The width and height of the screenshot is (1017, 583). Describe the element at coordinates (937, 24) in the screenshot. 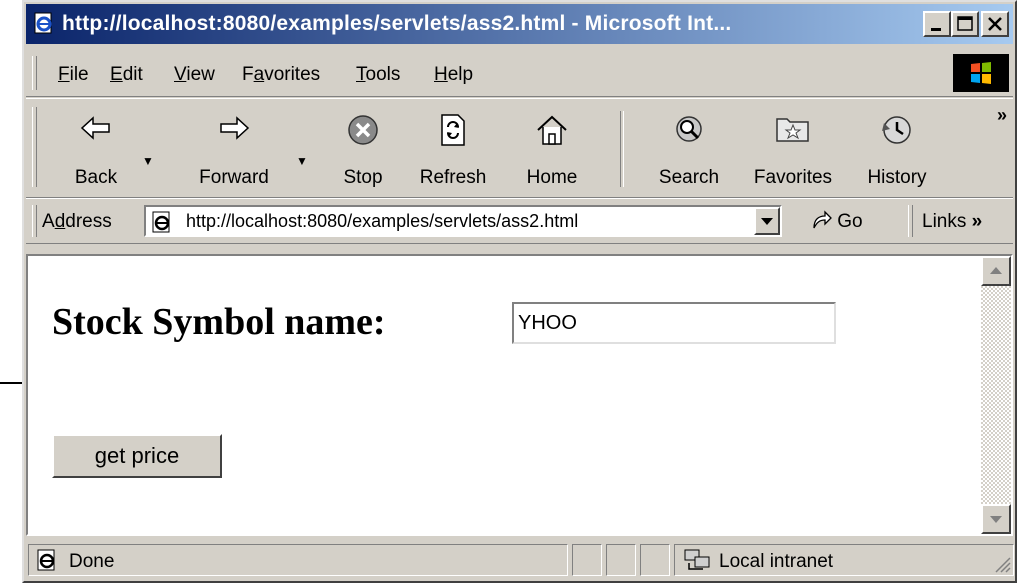

I see `minimize-button` at that location.